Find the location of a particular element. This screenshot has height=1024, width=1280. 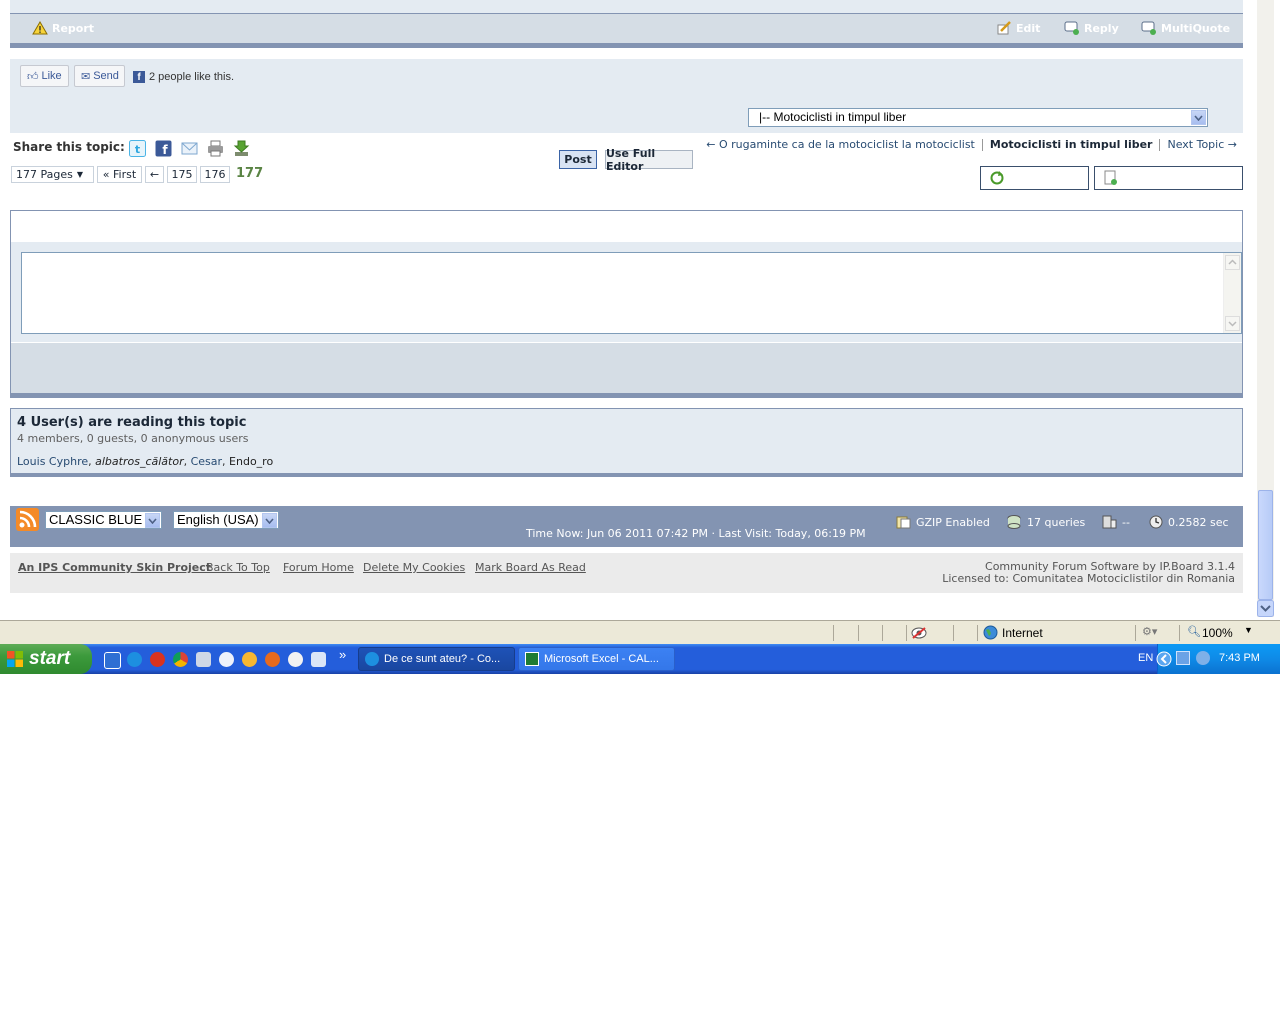

start-new-topic-button is located at coordinates (1168, 178).